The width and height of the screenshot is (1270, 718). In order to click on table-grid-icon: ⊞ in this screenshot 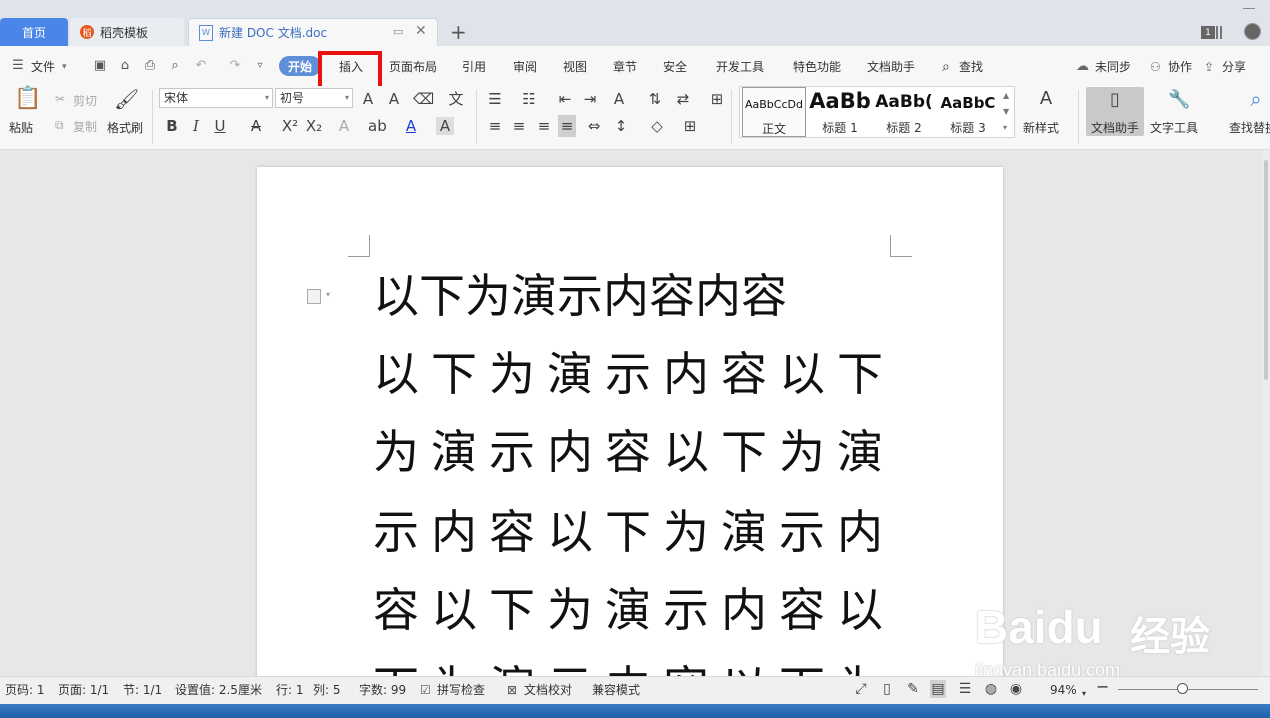, I will do `click(717, 99)`.